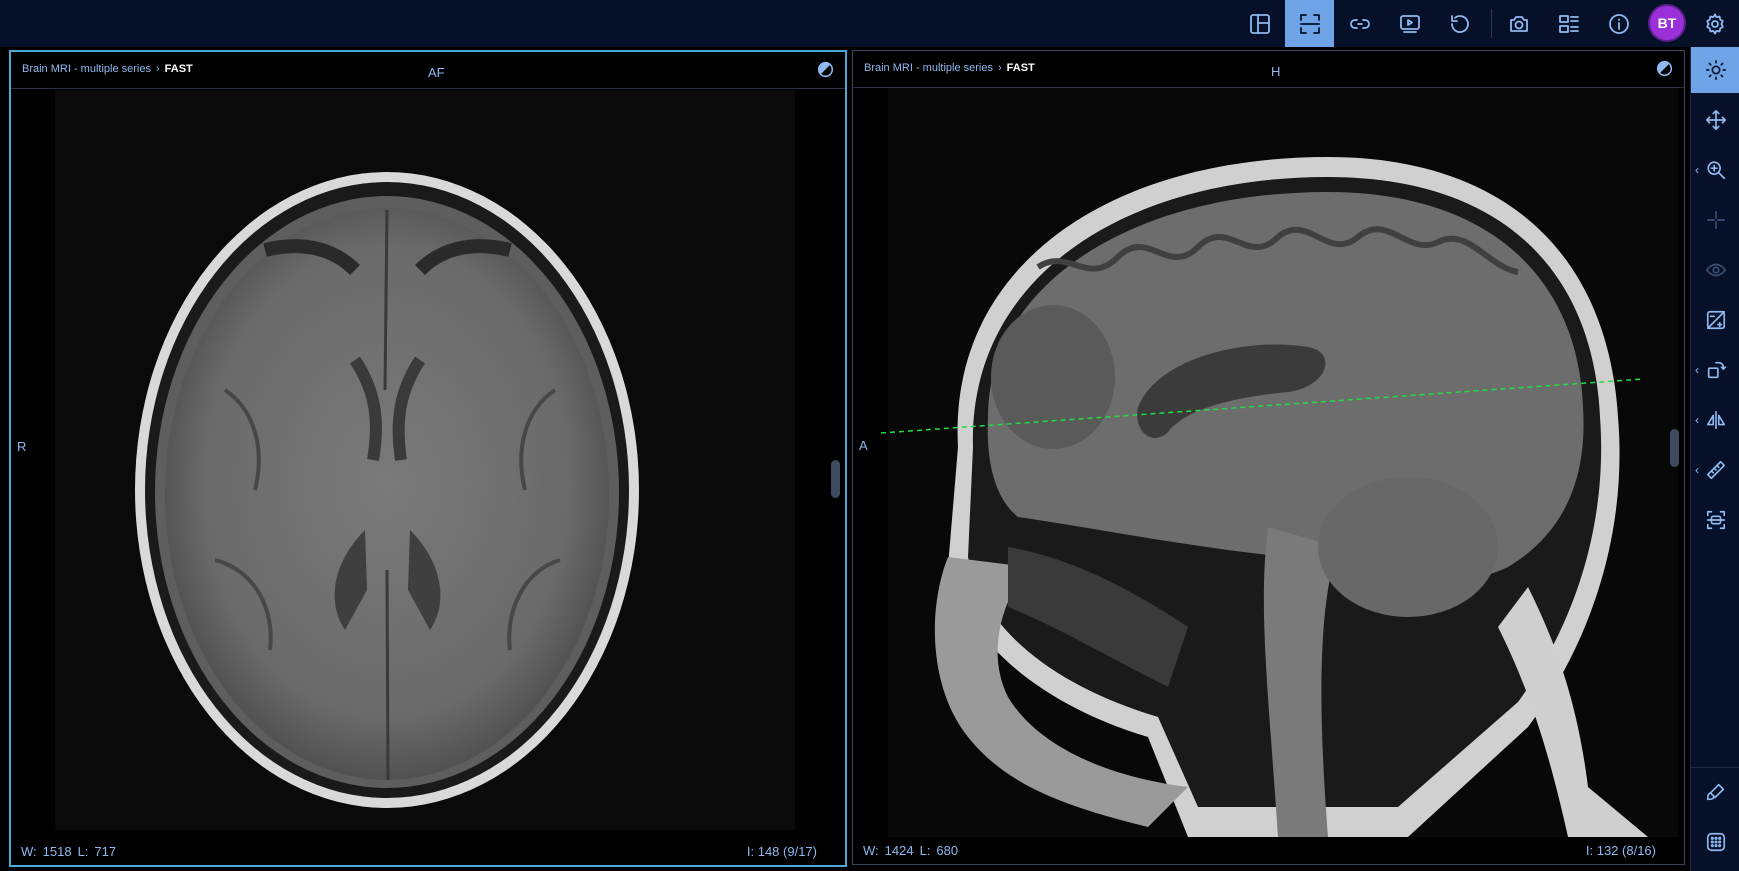  What do you see at coordinates (57, 851) in the screenshot?
I see `window-value: 1518` at bounding box center [57, 851].